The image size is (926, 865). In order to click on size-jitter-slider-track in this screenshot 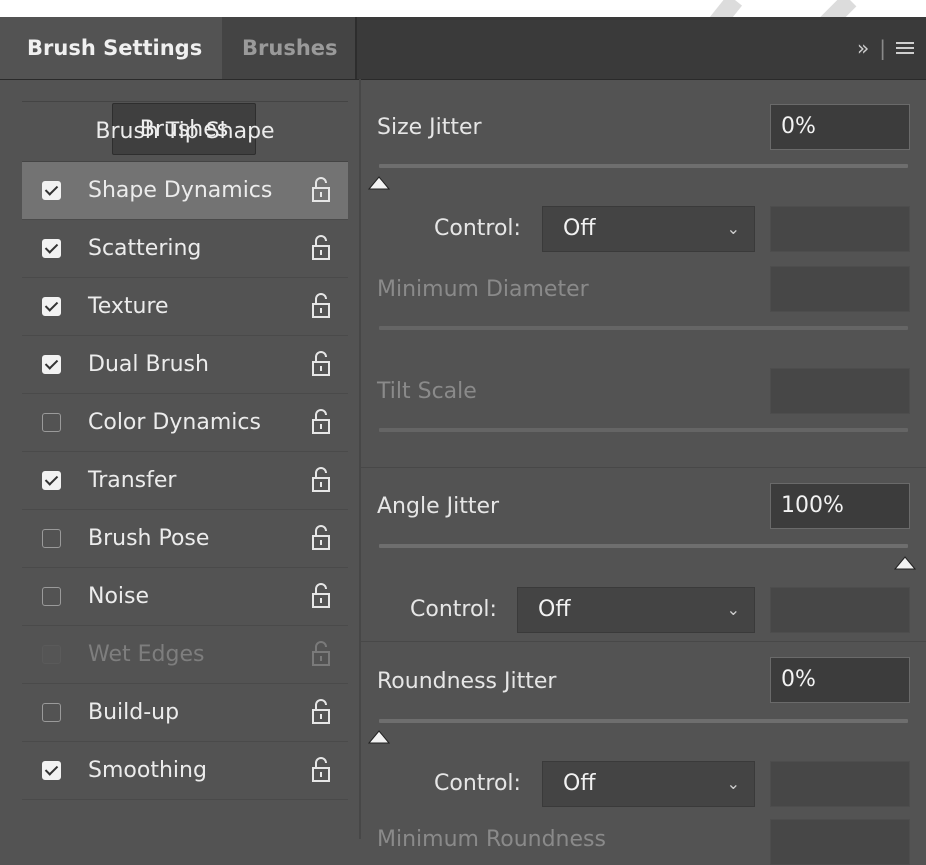, I will do `click(643, 166)`.